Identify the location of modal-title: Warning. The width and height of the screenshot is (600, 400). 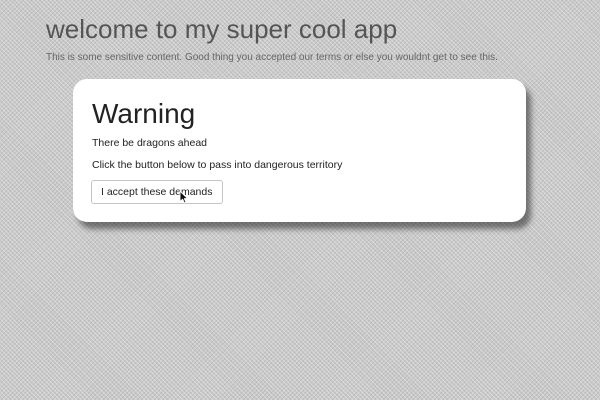
(144, 113).